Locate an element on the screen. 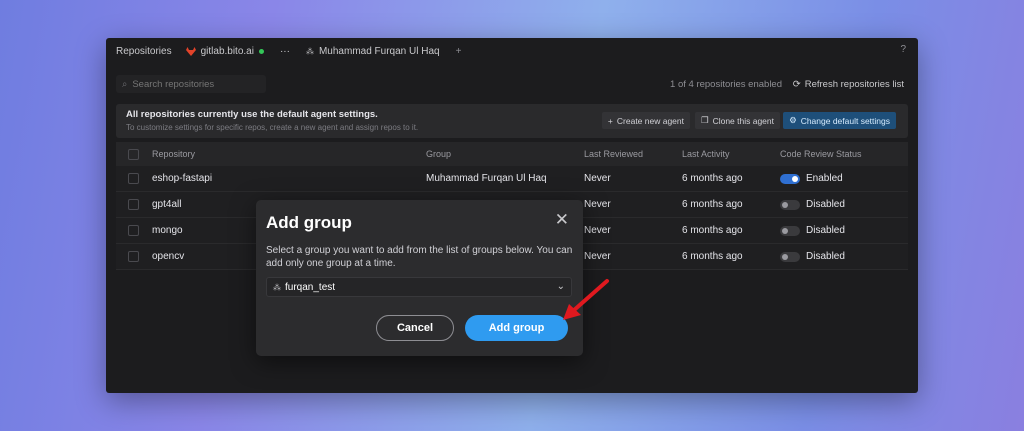  column-group: Group is located at coordinates (438, 154).